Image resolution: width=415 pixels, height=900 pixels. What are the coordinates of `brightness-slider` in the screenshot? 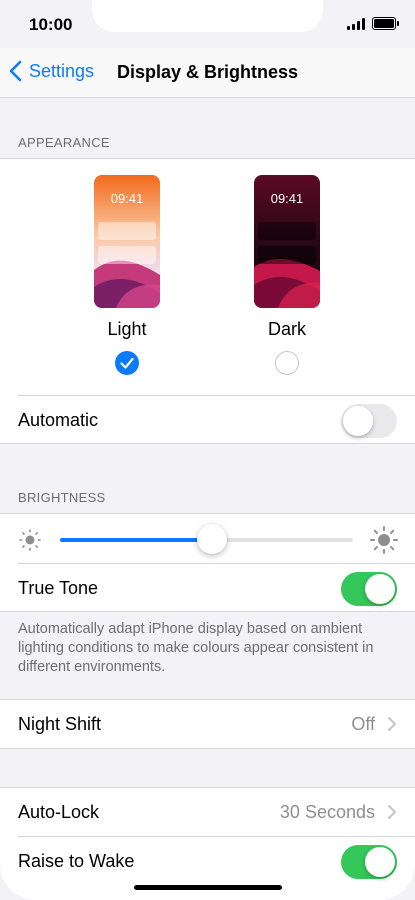 It's located at (206, 539).